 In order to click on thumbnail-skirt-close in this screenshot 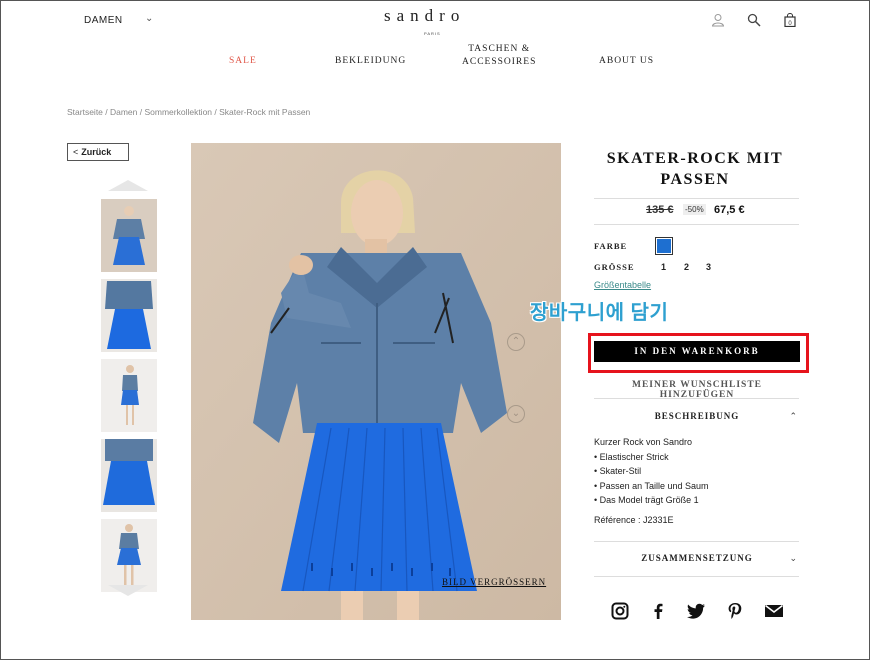, I will do `click(129, 475)`.